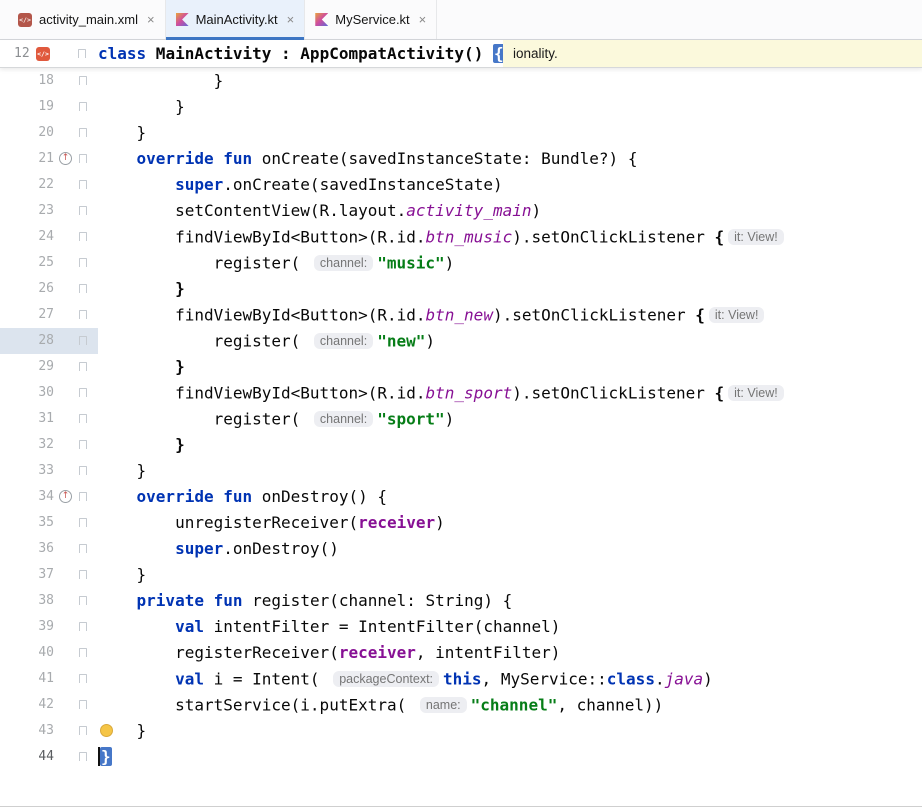  I want to click on line-number: 20, so click(29, 133).